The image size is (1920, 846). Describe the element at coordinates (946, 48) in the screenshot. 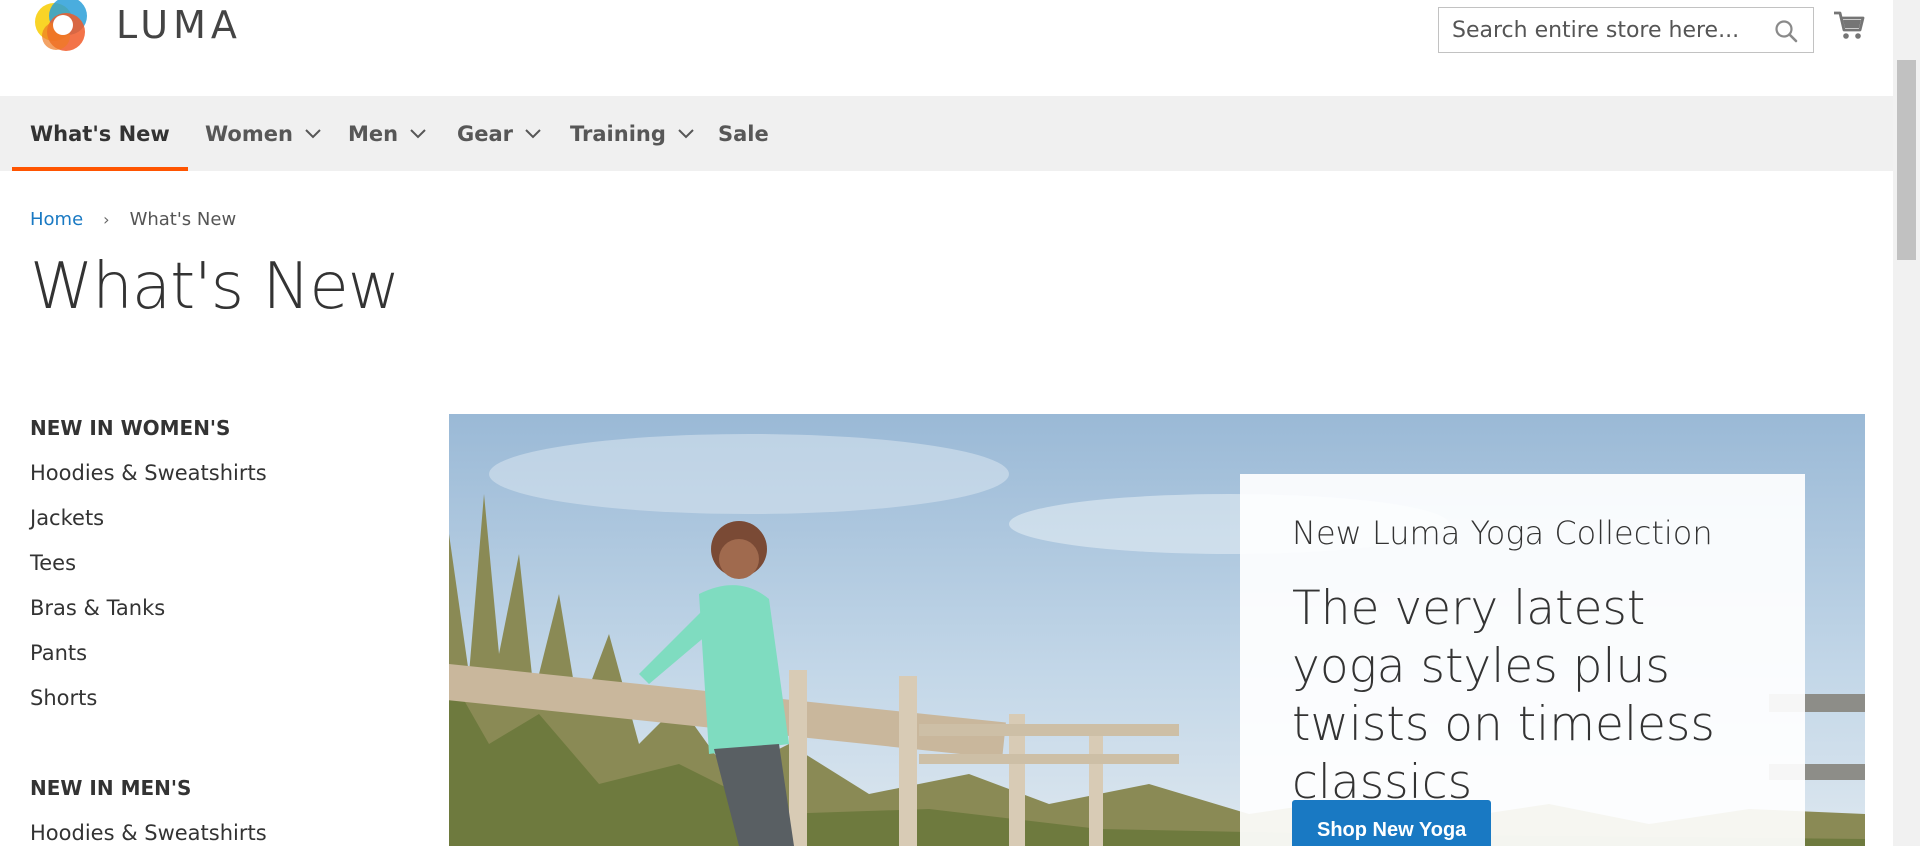

I see `page-header: LUMA` at that location.